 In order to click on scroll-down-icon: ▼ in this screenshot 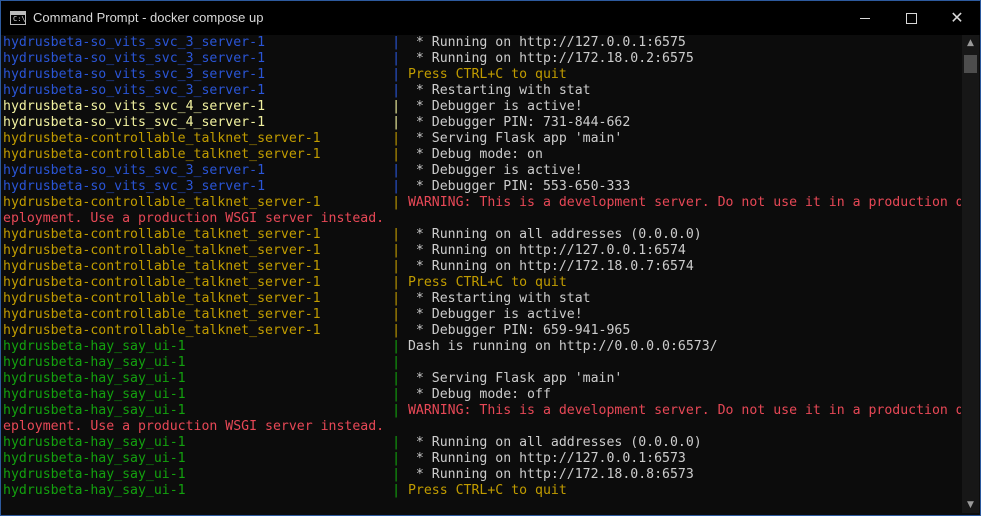, I will do `click(970, 505)`.